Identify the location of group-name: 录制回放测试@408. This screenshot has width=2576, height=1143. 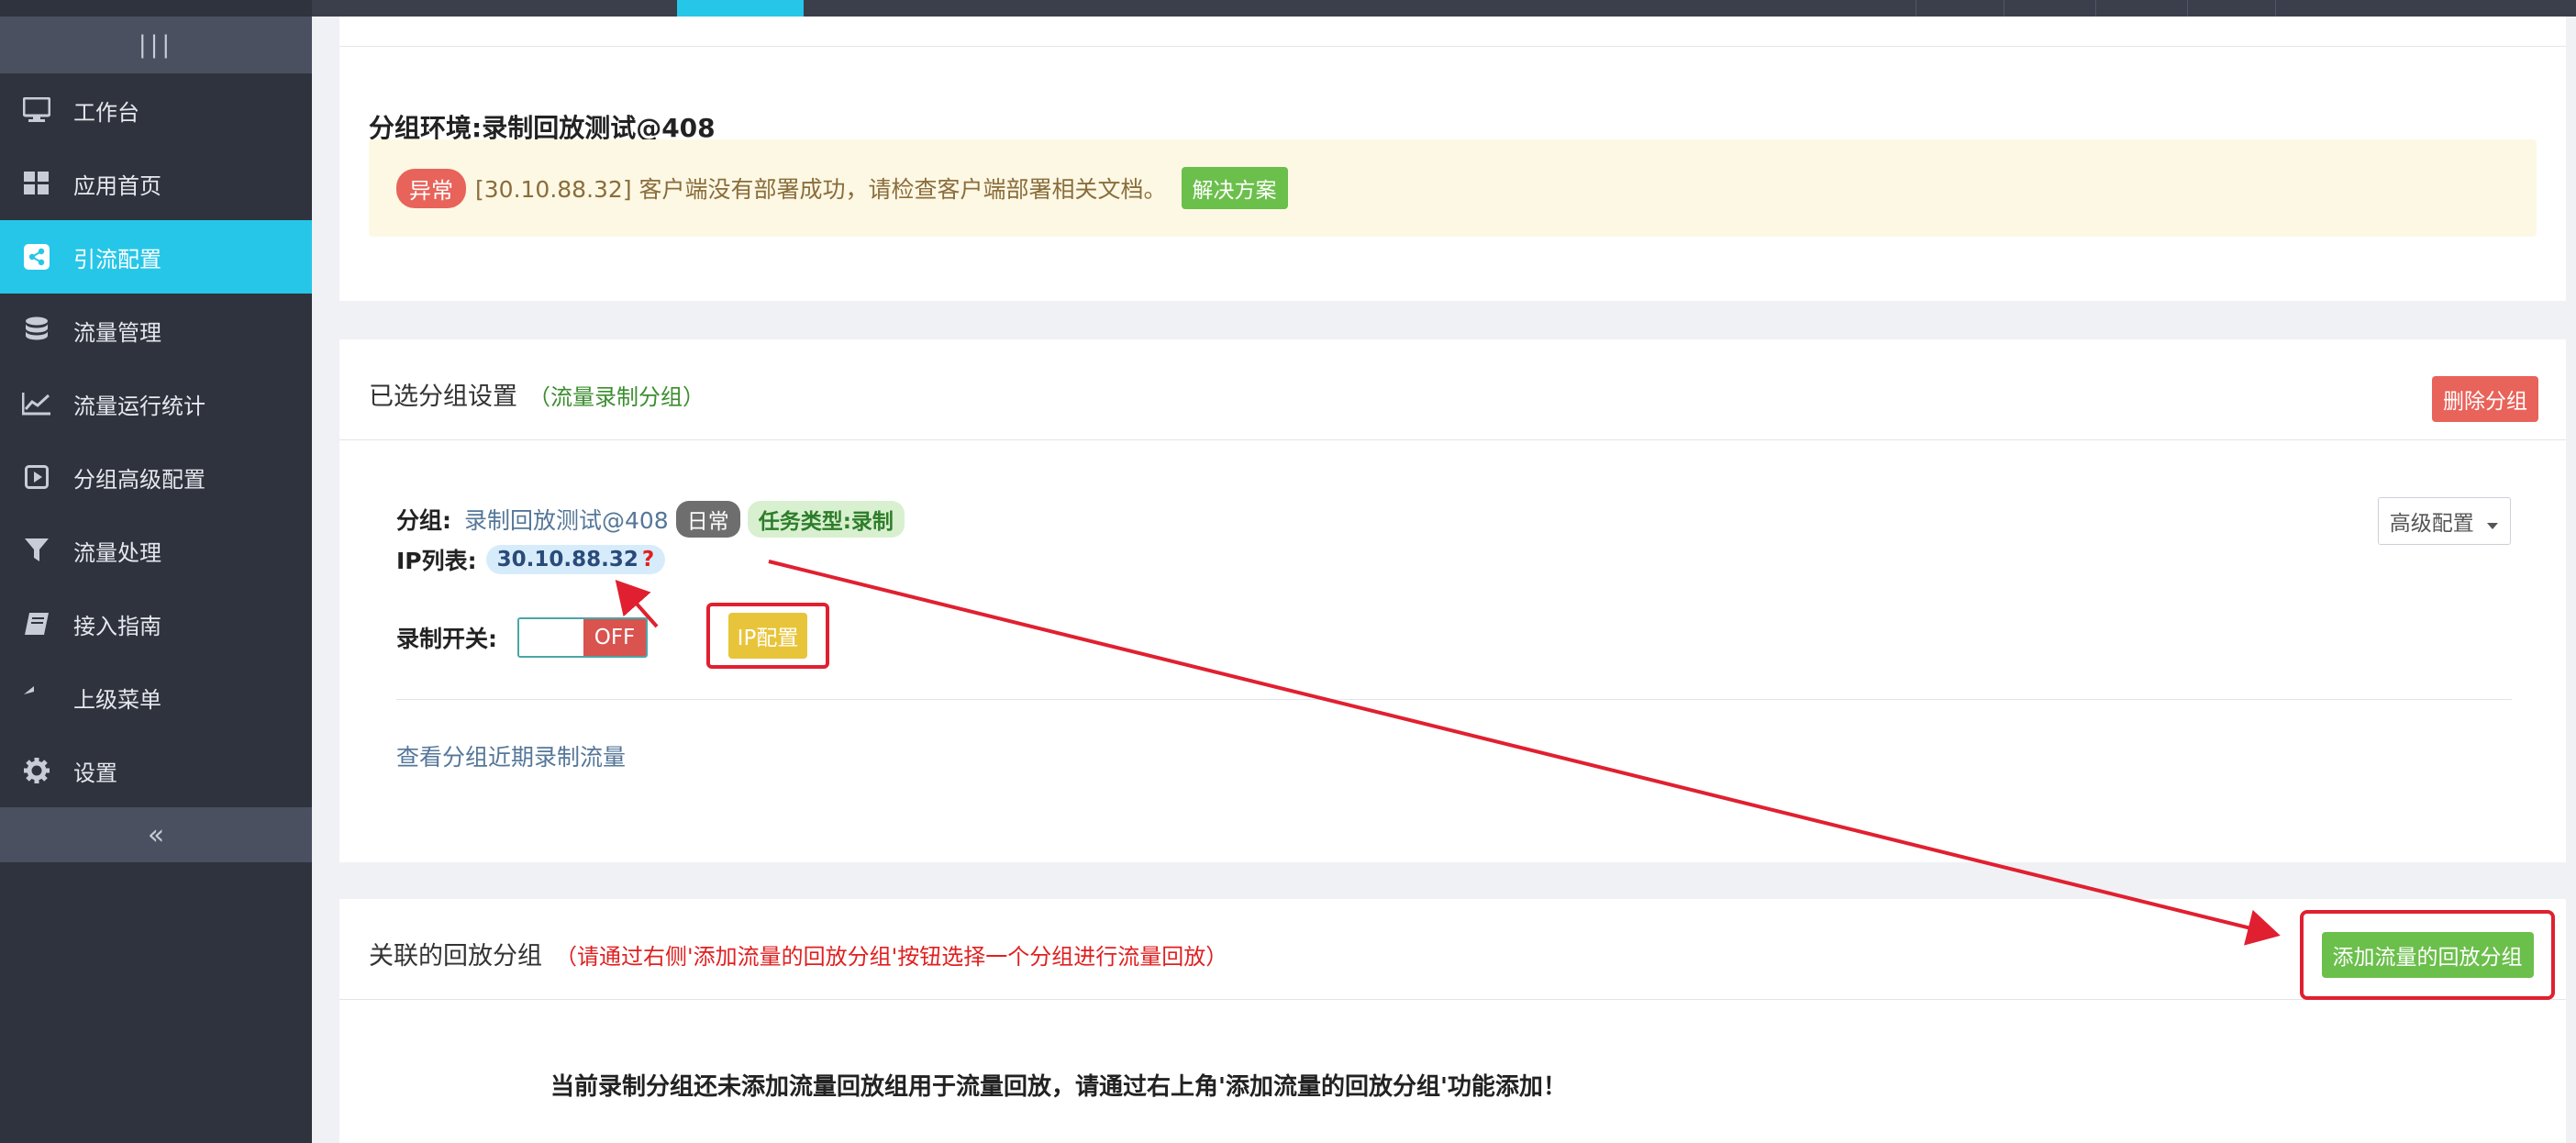
(566, 520).